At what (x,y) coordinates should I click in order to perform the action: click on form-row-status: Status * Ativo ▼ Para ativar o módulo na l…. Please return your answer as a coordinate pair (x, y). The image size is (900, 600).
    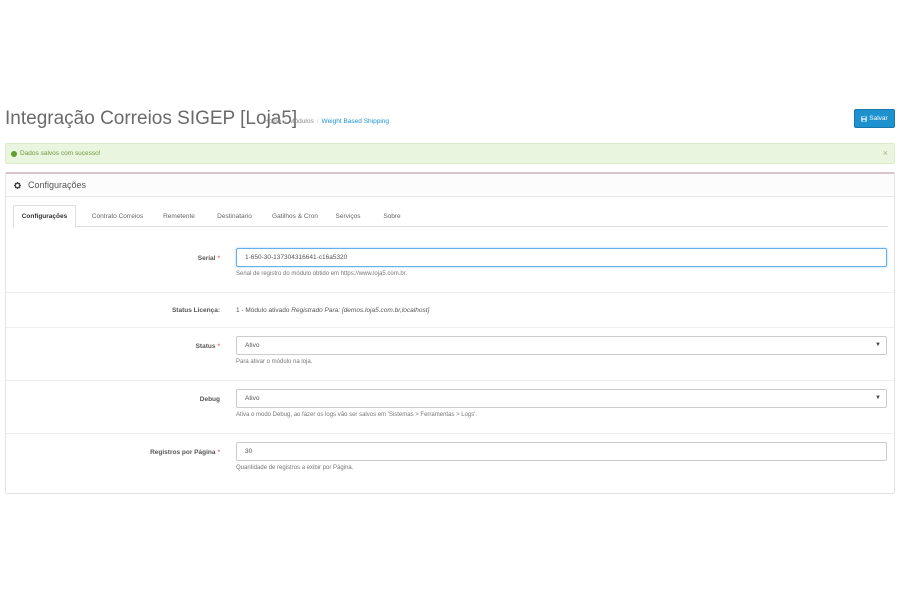
    Looking at the image, I should click on (450, 354).